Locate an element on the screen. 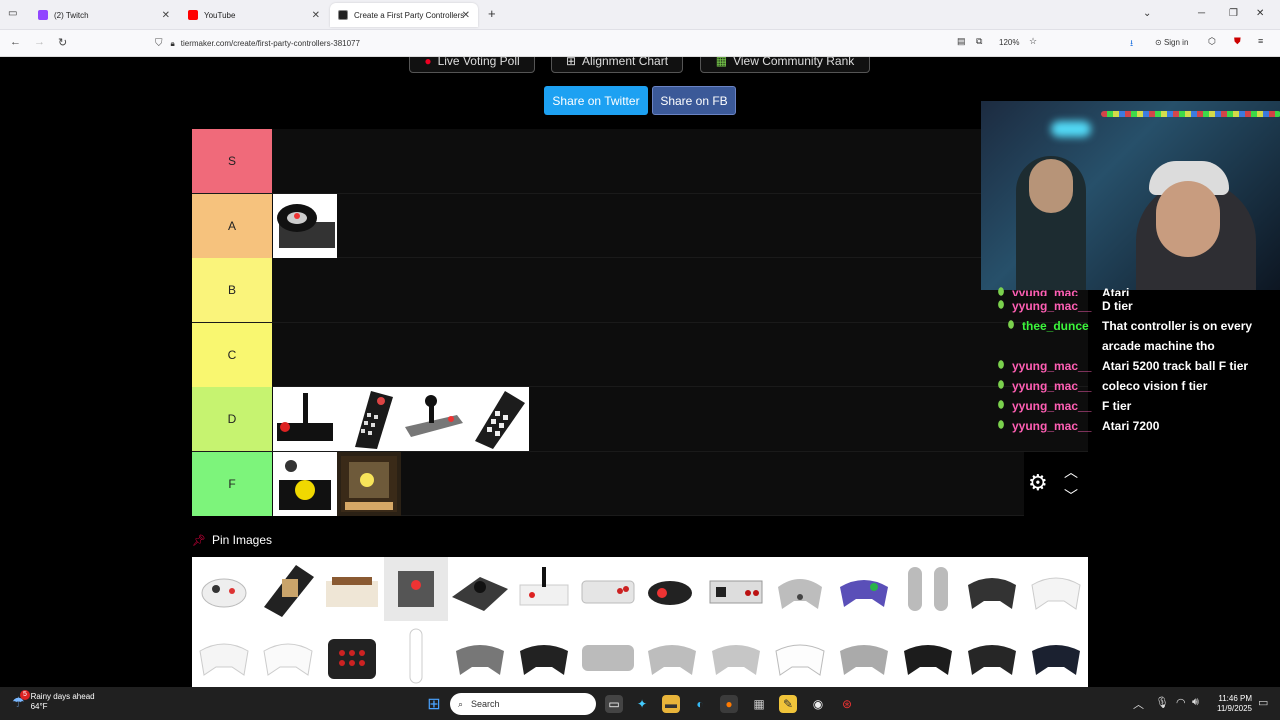 The height and width of the screenshot is (720, 1280). tab-list-chevron-icon: ⌄ is located at coordinates (1147, 13).